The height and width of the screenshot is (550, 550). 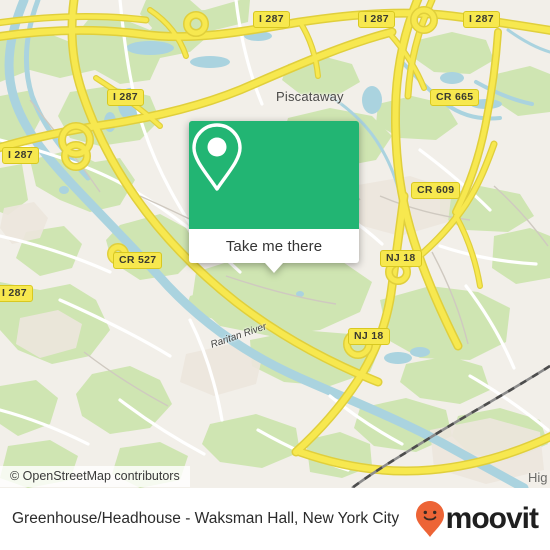 What do you see at coordinates (455, 97) in the screenshot?
I see `road-shield: CR 665` at bounding box center [455, 97].